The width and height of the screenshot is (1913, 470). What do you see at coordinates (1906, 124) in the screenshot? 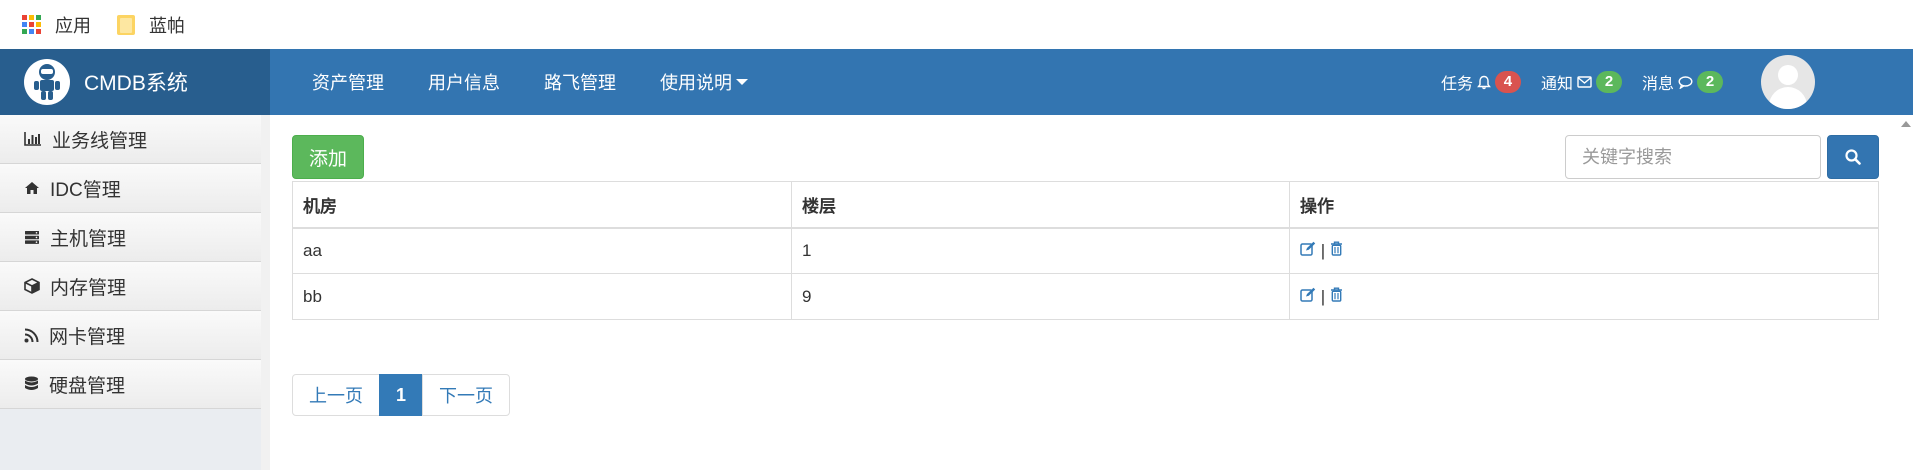
I see `scroll-up-icon` at bounding box center [1906, 124].